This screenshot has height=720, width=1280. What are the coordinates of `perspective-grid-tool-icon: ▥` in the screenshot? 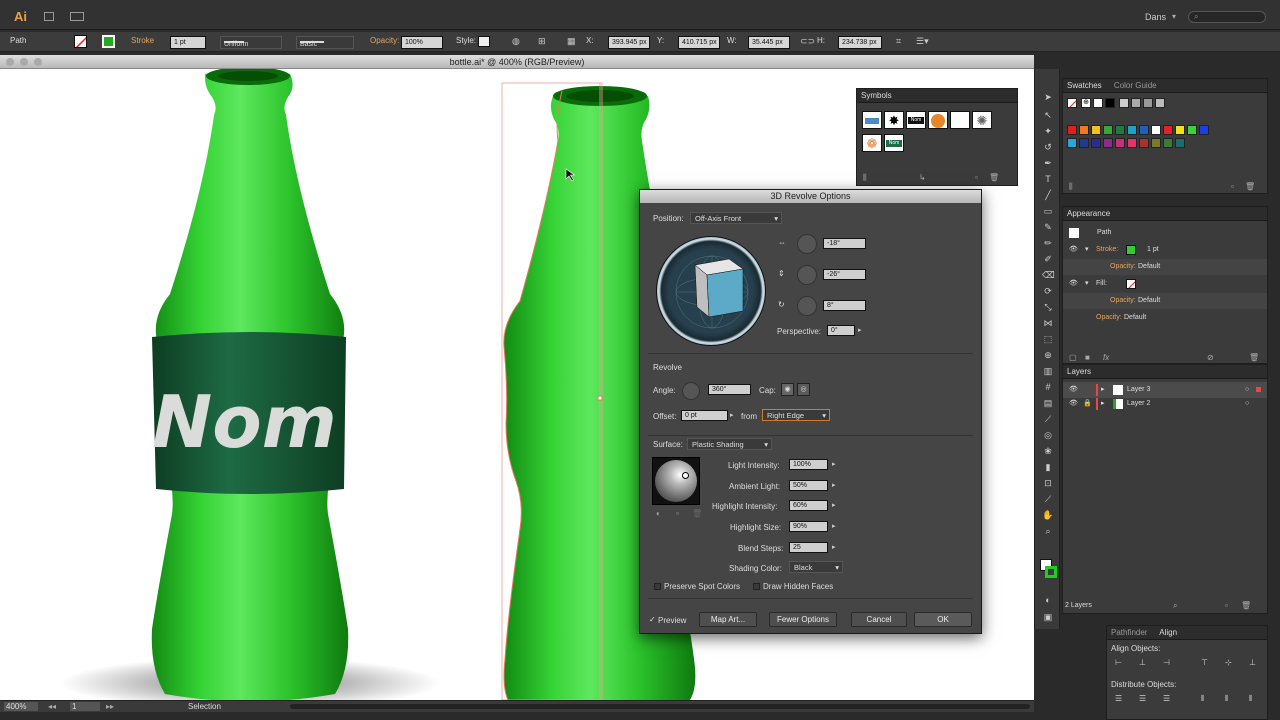 It's located at (1048, 371).